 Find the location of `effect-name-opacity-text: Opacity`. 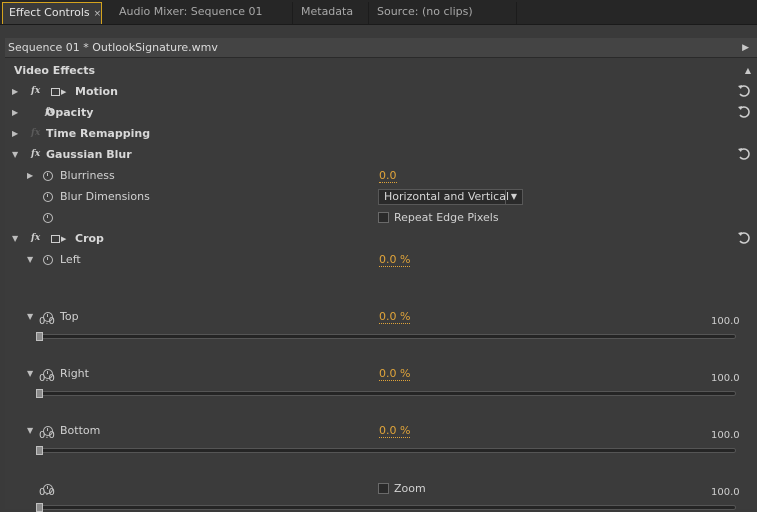

effect-name-opacity-text: Opacity is located at coordinates (70, 112).